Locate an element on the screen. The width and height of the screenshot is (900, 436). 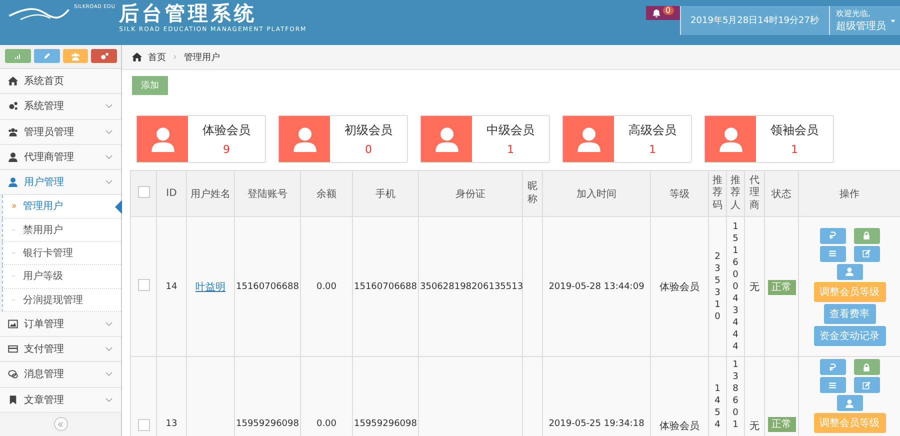
caret-down-icon is located at coordinates (893, 21).